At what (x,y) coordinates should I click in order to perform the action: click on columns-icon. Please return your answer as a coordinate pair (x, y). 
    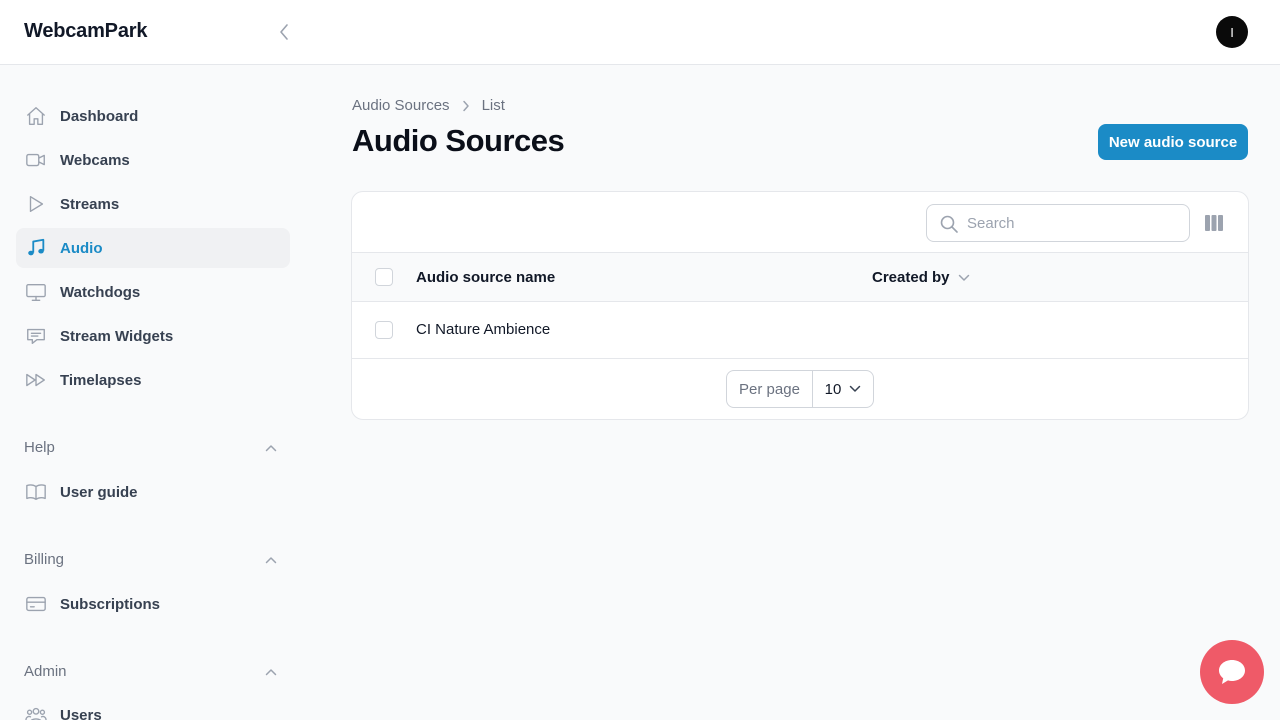
    Looking at the image, I should click on (1214, 223).